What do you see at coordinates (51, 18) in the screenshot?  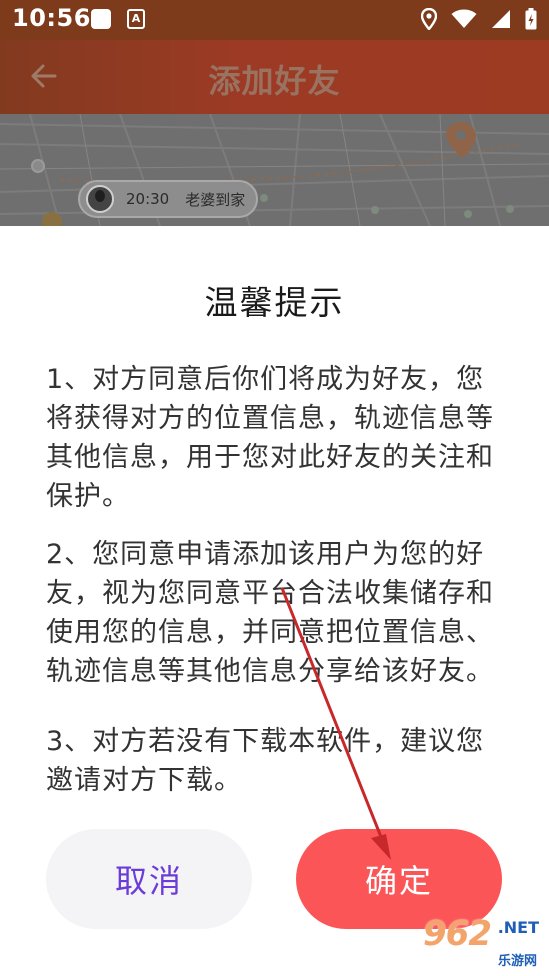 I see `status-time: 10:56` at bounding box center [51, 18].